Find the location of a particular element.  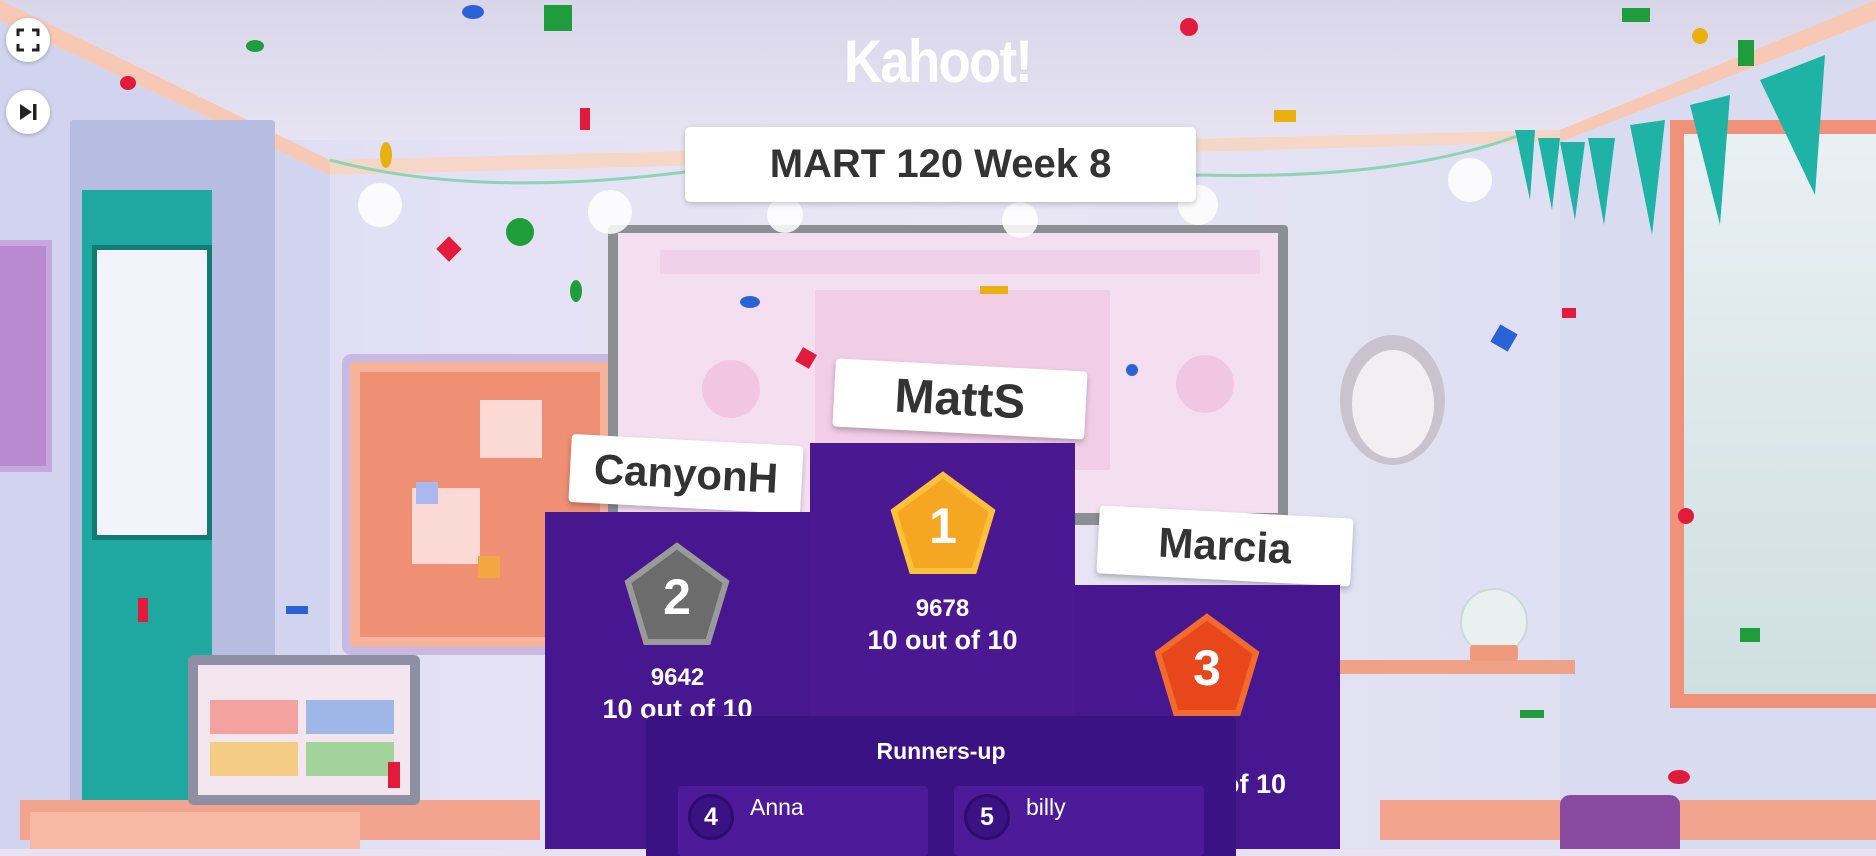

second-place-score: 9642 is located at coordinates (677, 677).